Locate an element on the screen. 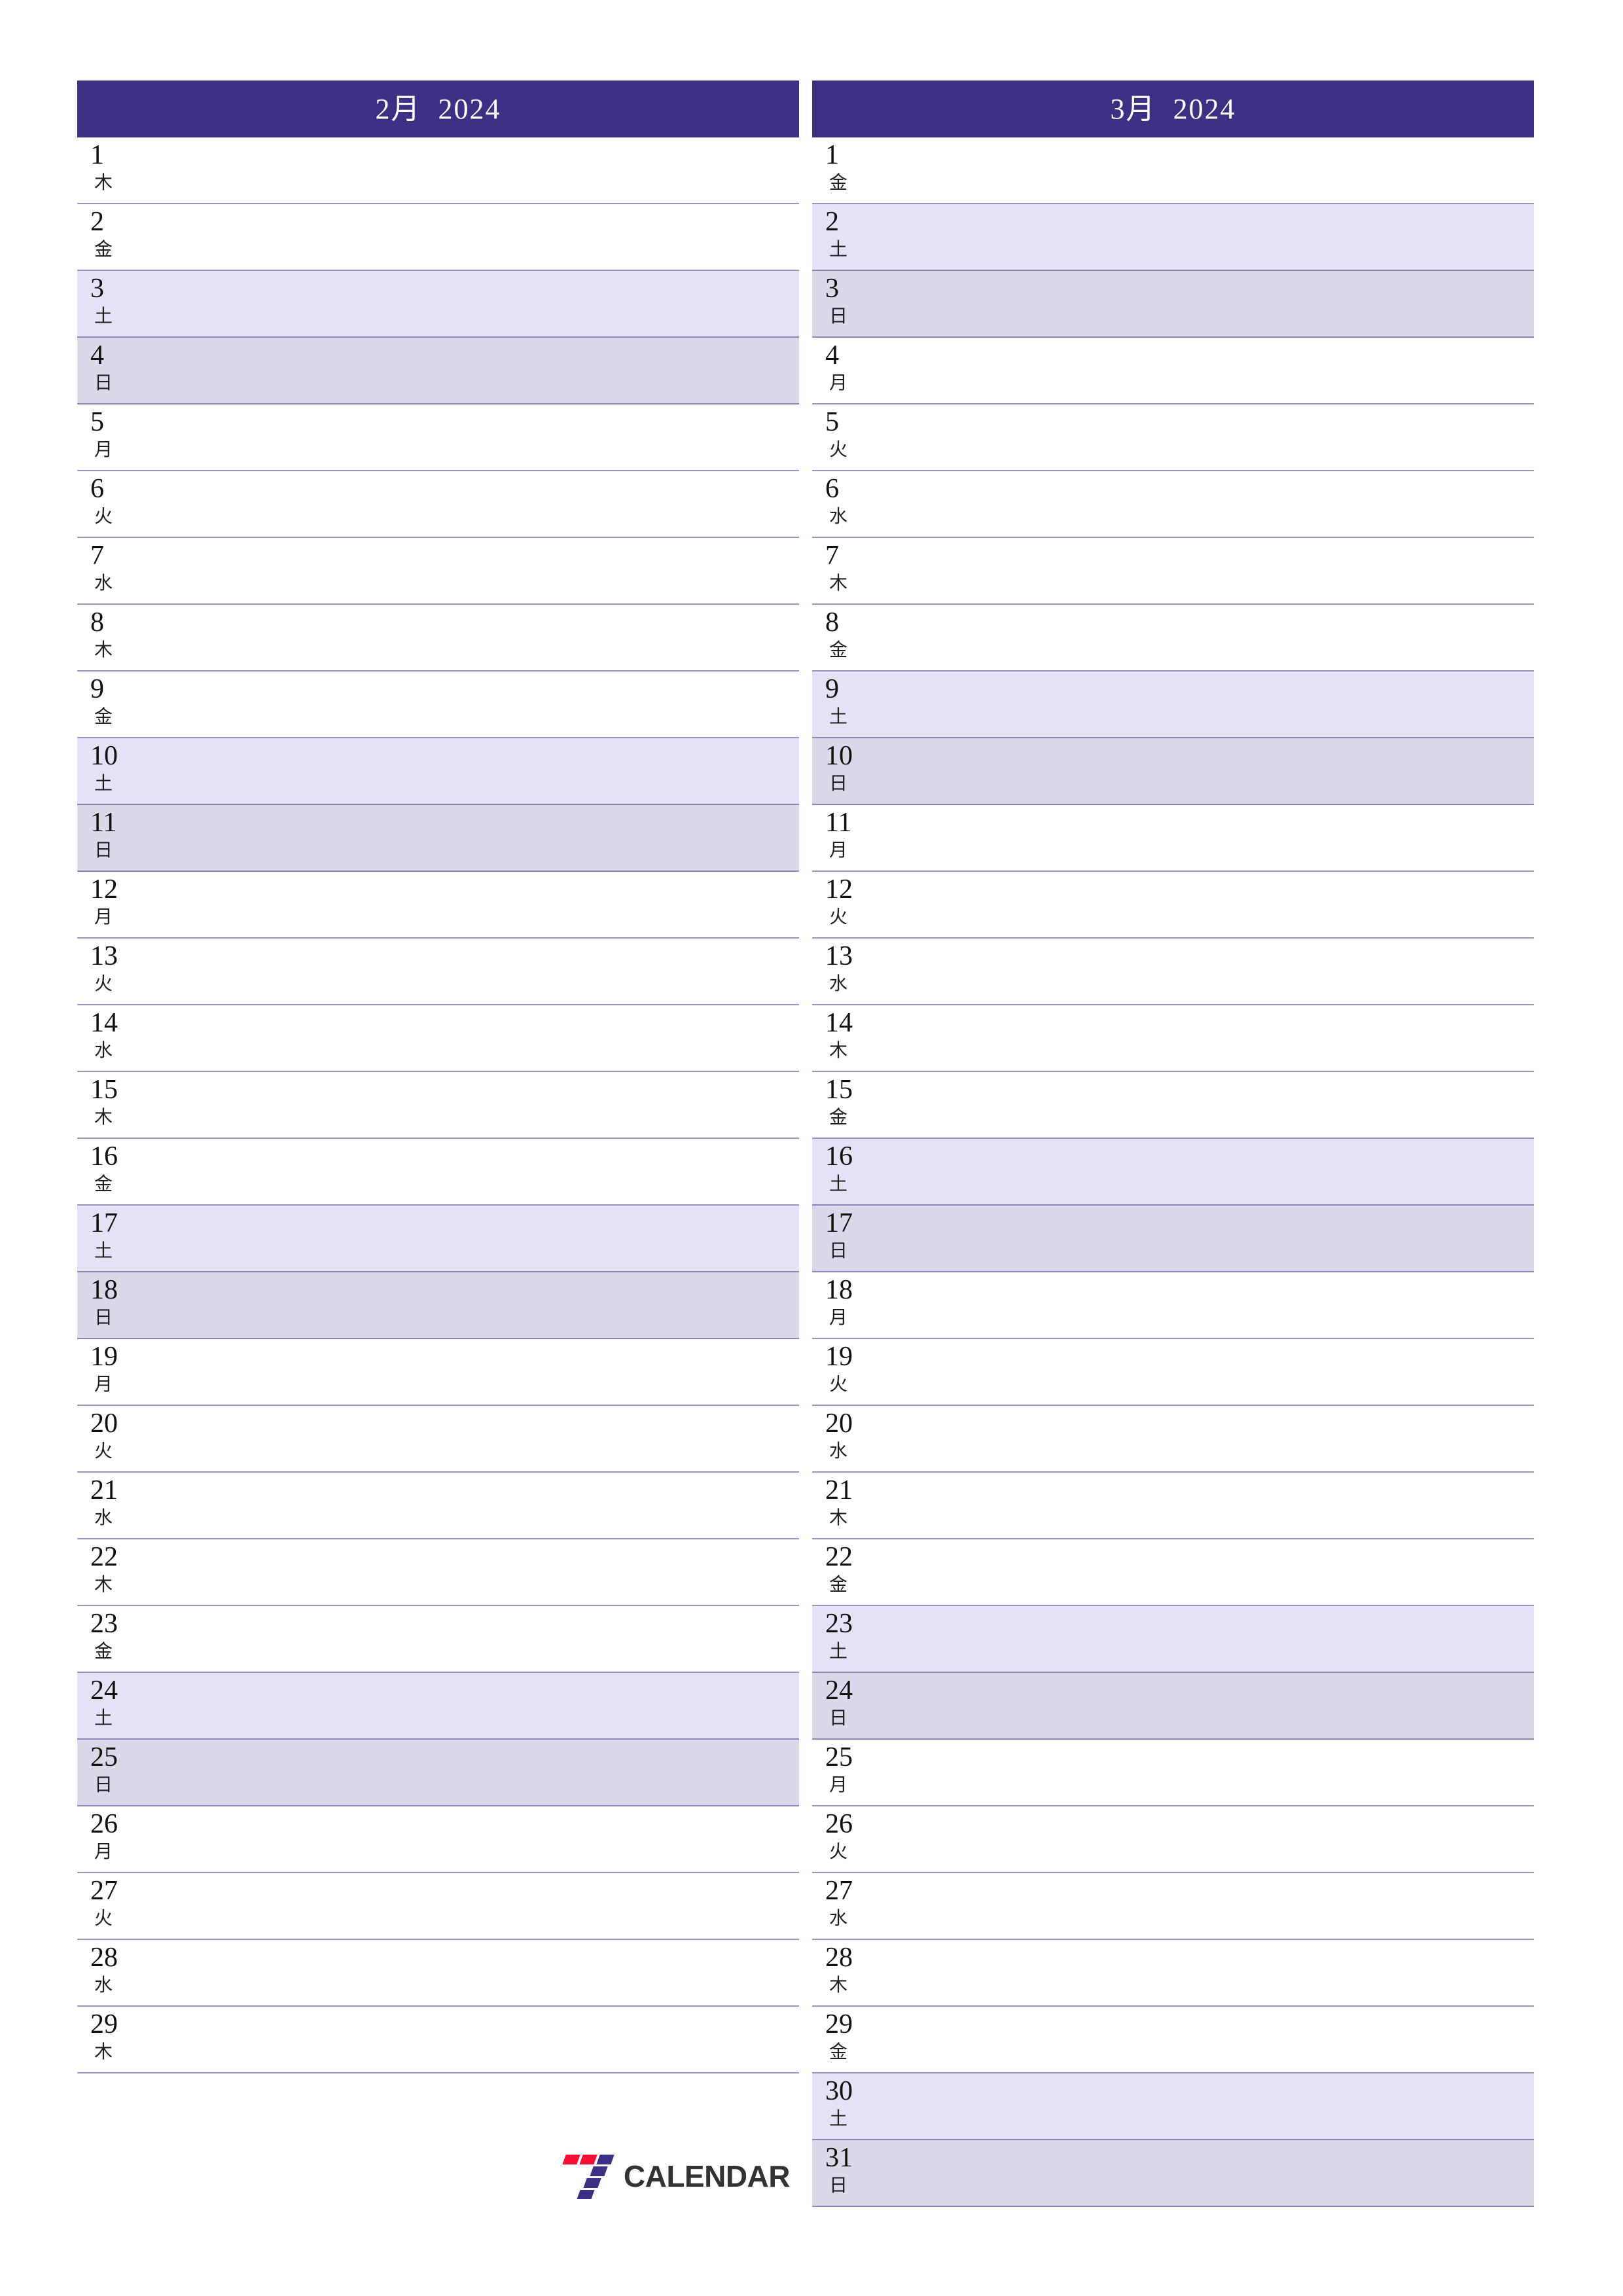 The image size is (1623, 2296). day-row: 8金 is located at coordinates (1173, 638).